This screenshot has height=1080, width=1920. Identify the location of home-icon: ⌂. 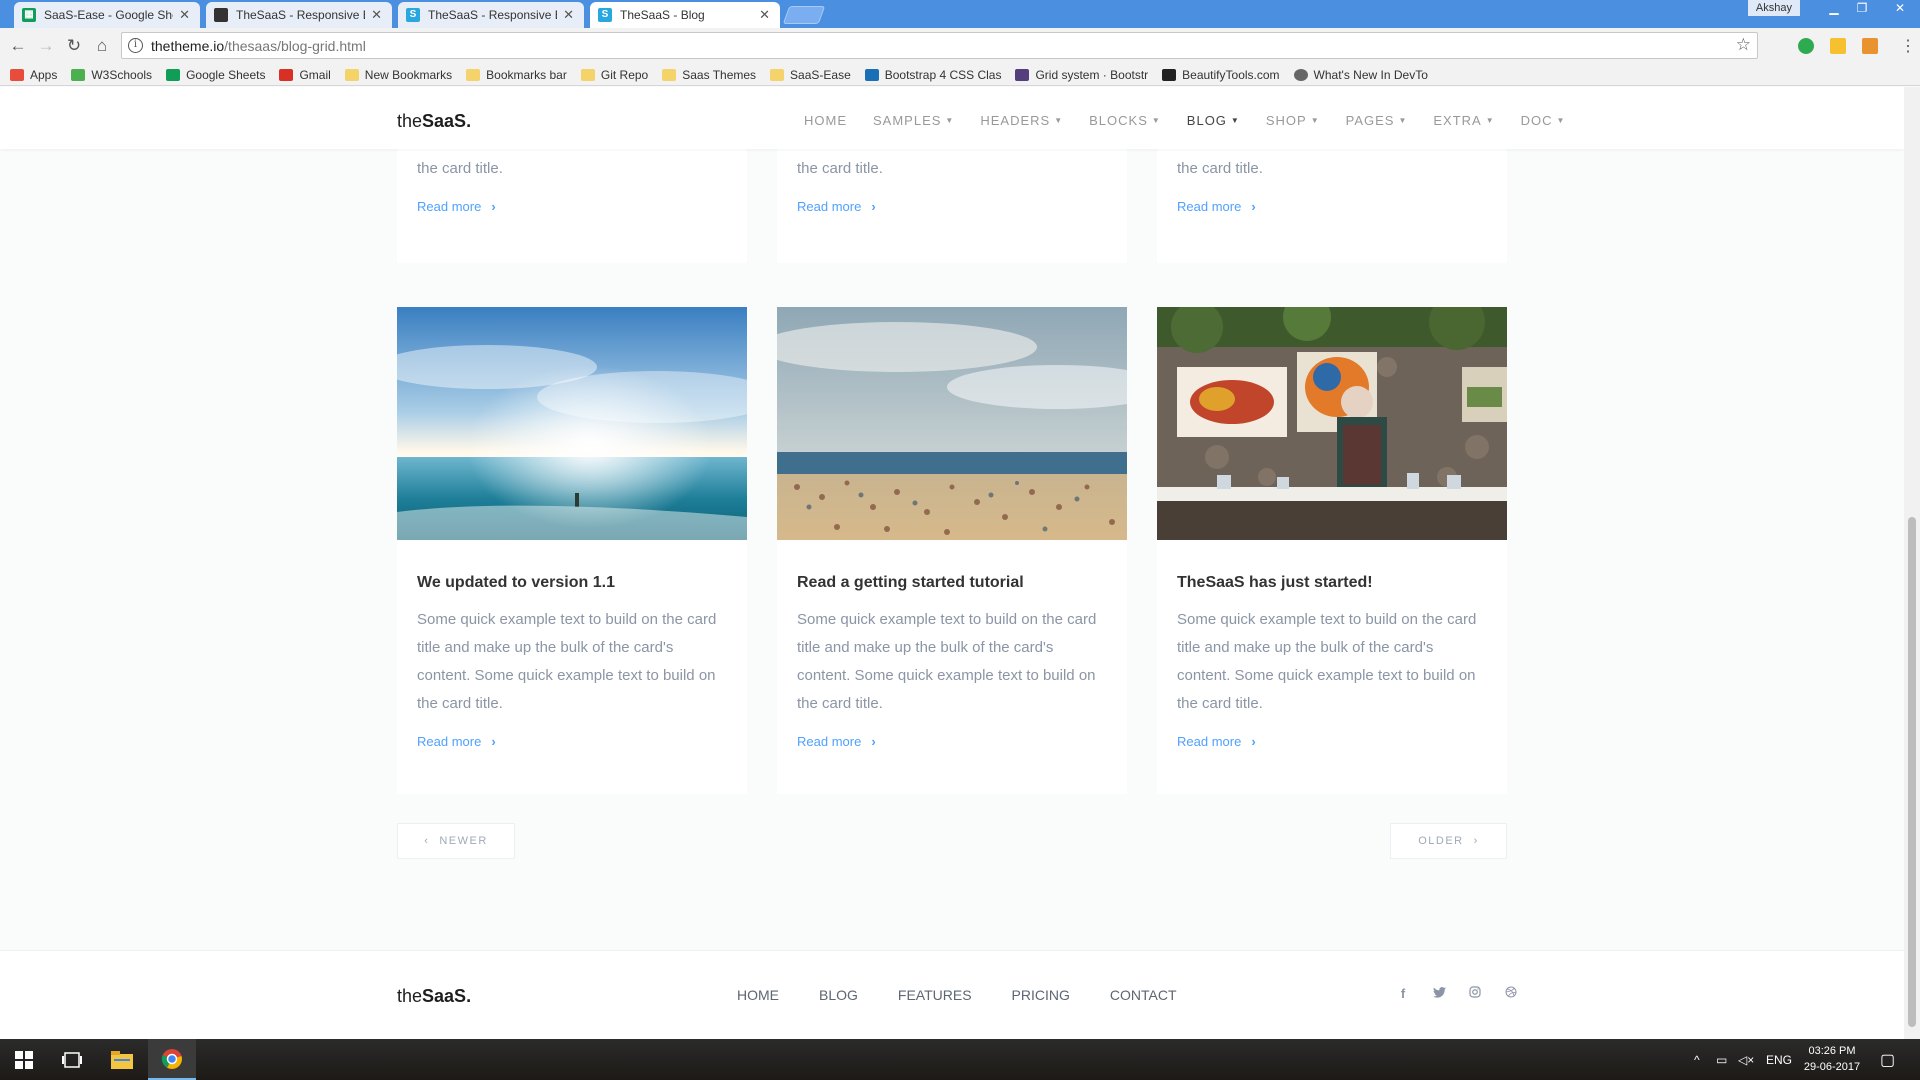
(102, 46).